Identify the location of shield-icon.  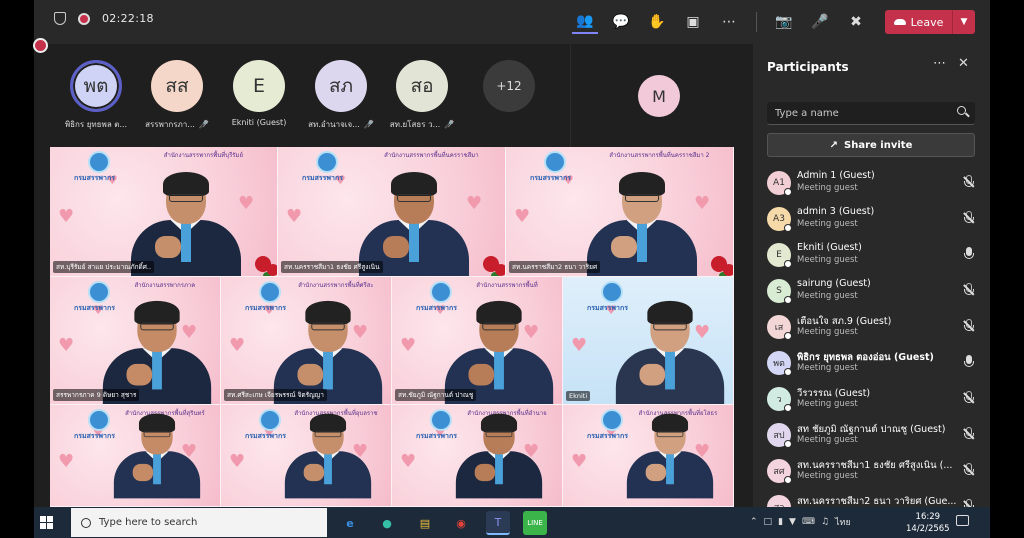
(60, 18).